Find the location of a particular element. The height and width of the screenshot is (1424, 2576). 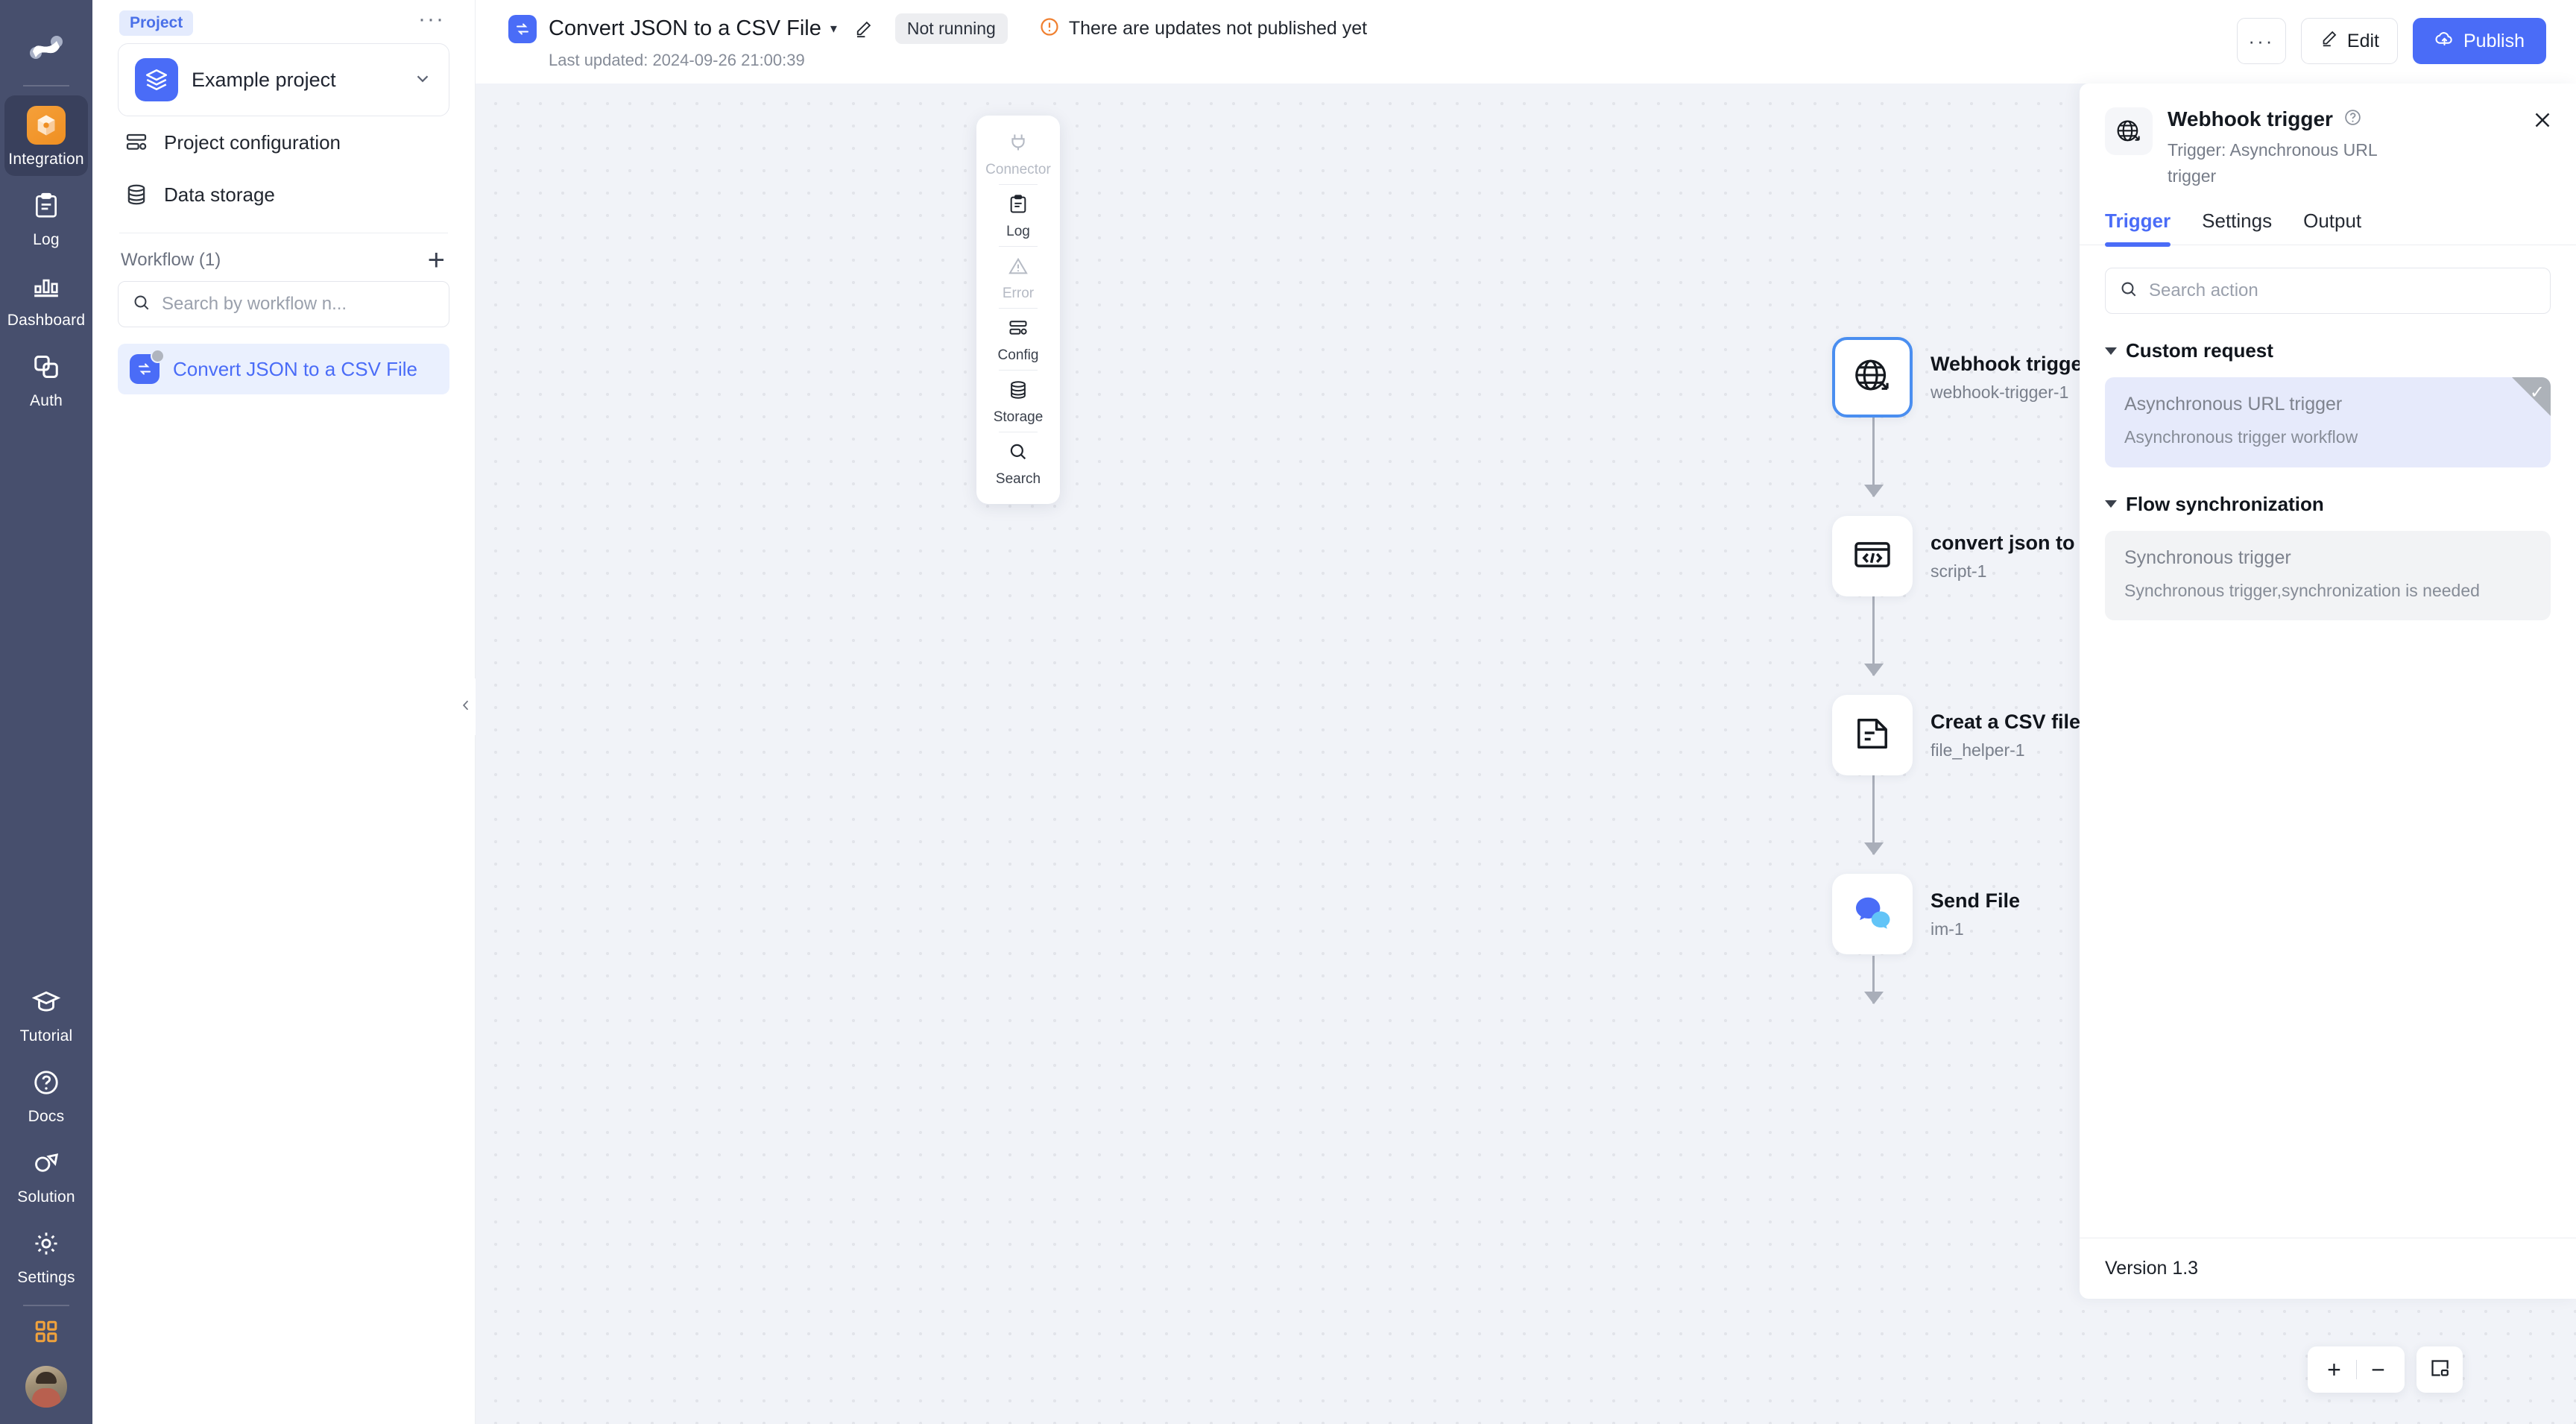

node-text: Webhook trigger webhook-trigger-1 is located at coordinates (2010, 378).